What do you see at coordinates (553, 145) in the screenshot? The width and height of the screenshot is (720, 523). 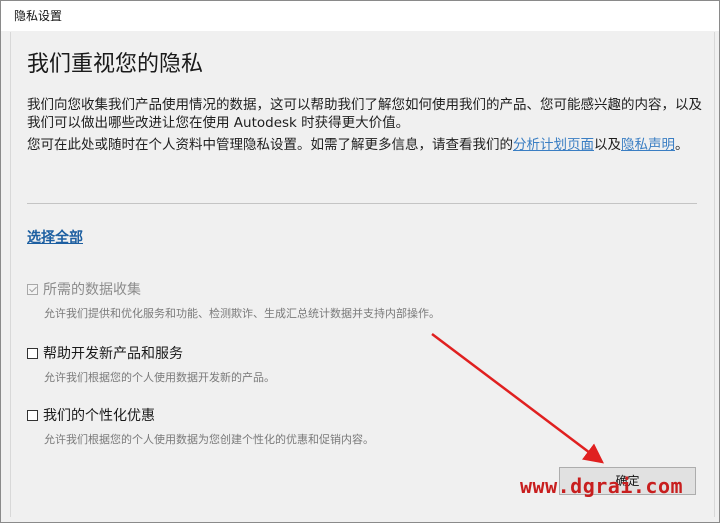 I see `analytics-plan-link: 分析计划页面` at bounding box center [553, 145].